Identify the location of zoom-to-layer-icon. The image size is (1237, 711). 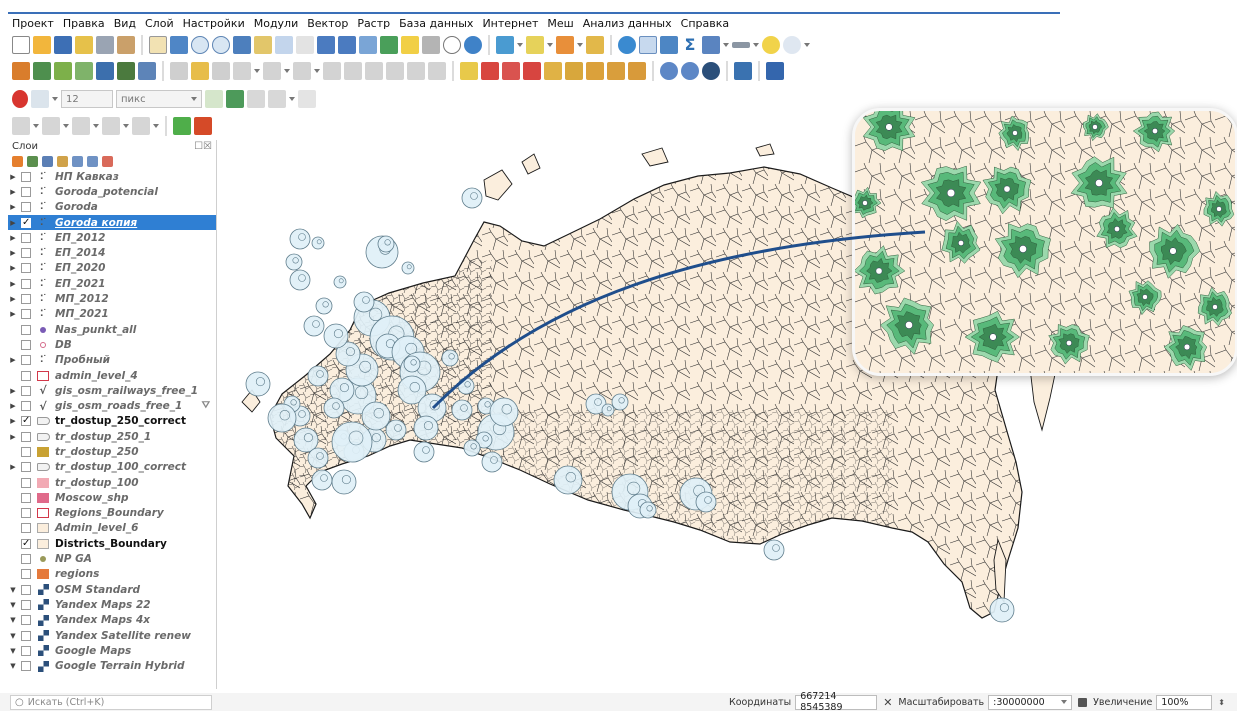
(284, 45).